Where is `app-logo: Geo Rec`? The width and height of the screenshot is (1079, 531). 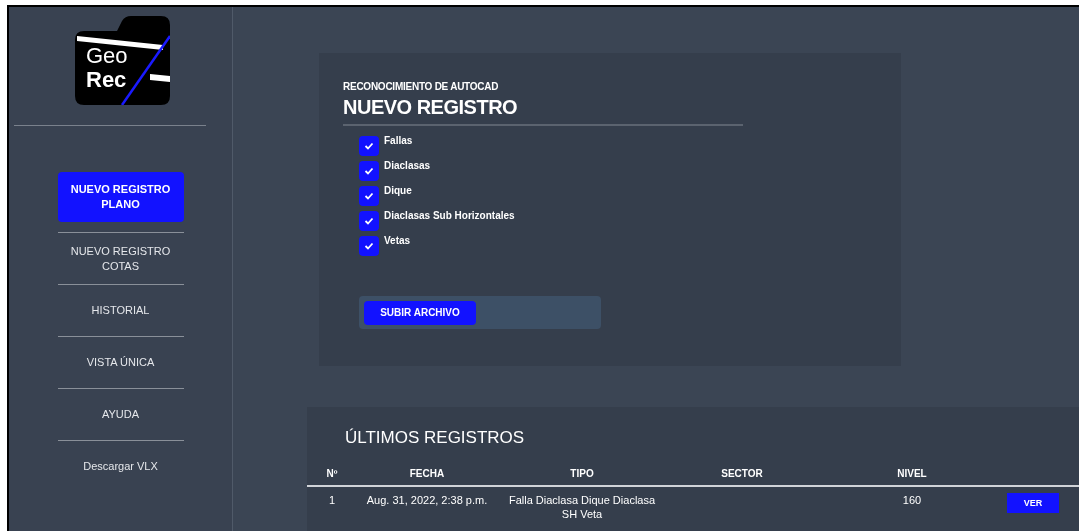
app-logo: Geo Rec is located at coordinates (122, 60).